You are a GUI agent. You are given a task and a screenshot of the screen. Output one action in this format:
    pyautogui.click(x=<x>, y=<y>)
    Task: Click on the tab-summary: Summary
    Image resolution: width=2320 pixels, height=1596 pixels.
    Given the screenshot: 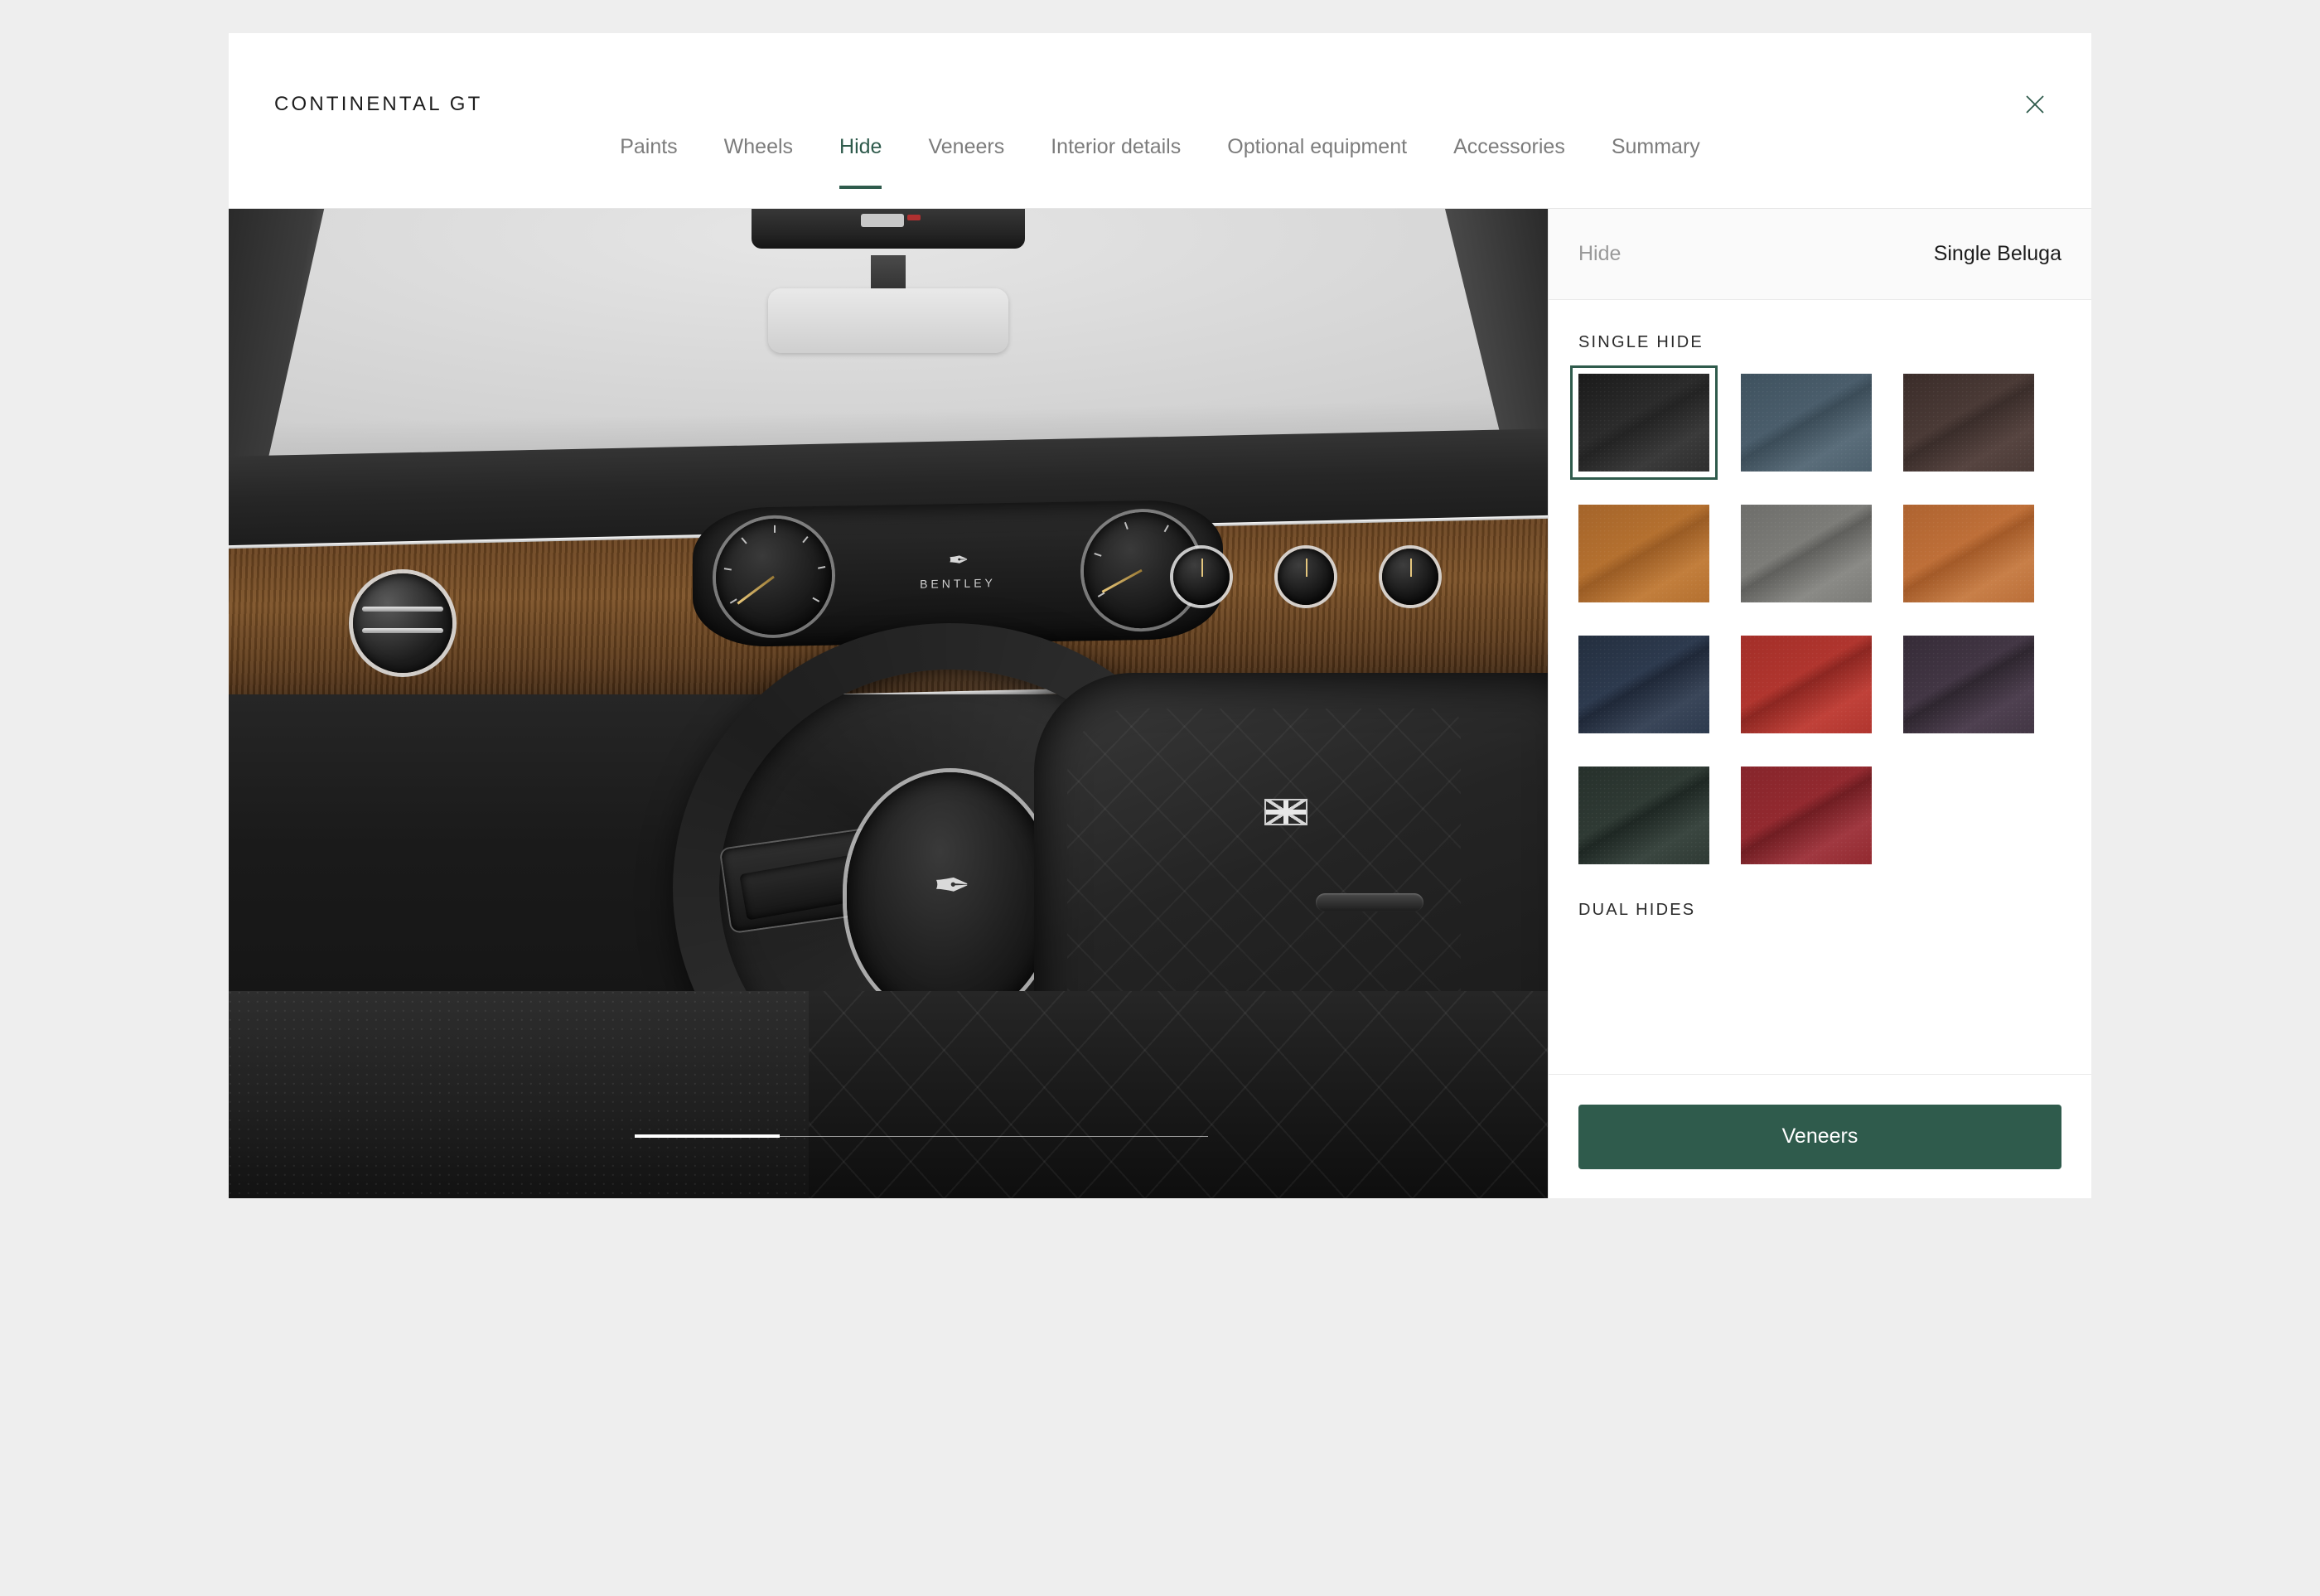 What is the action you would take?
    pyautogui.click(x=1655, y=139)
    